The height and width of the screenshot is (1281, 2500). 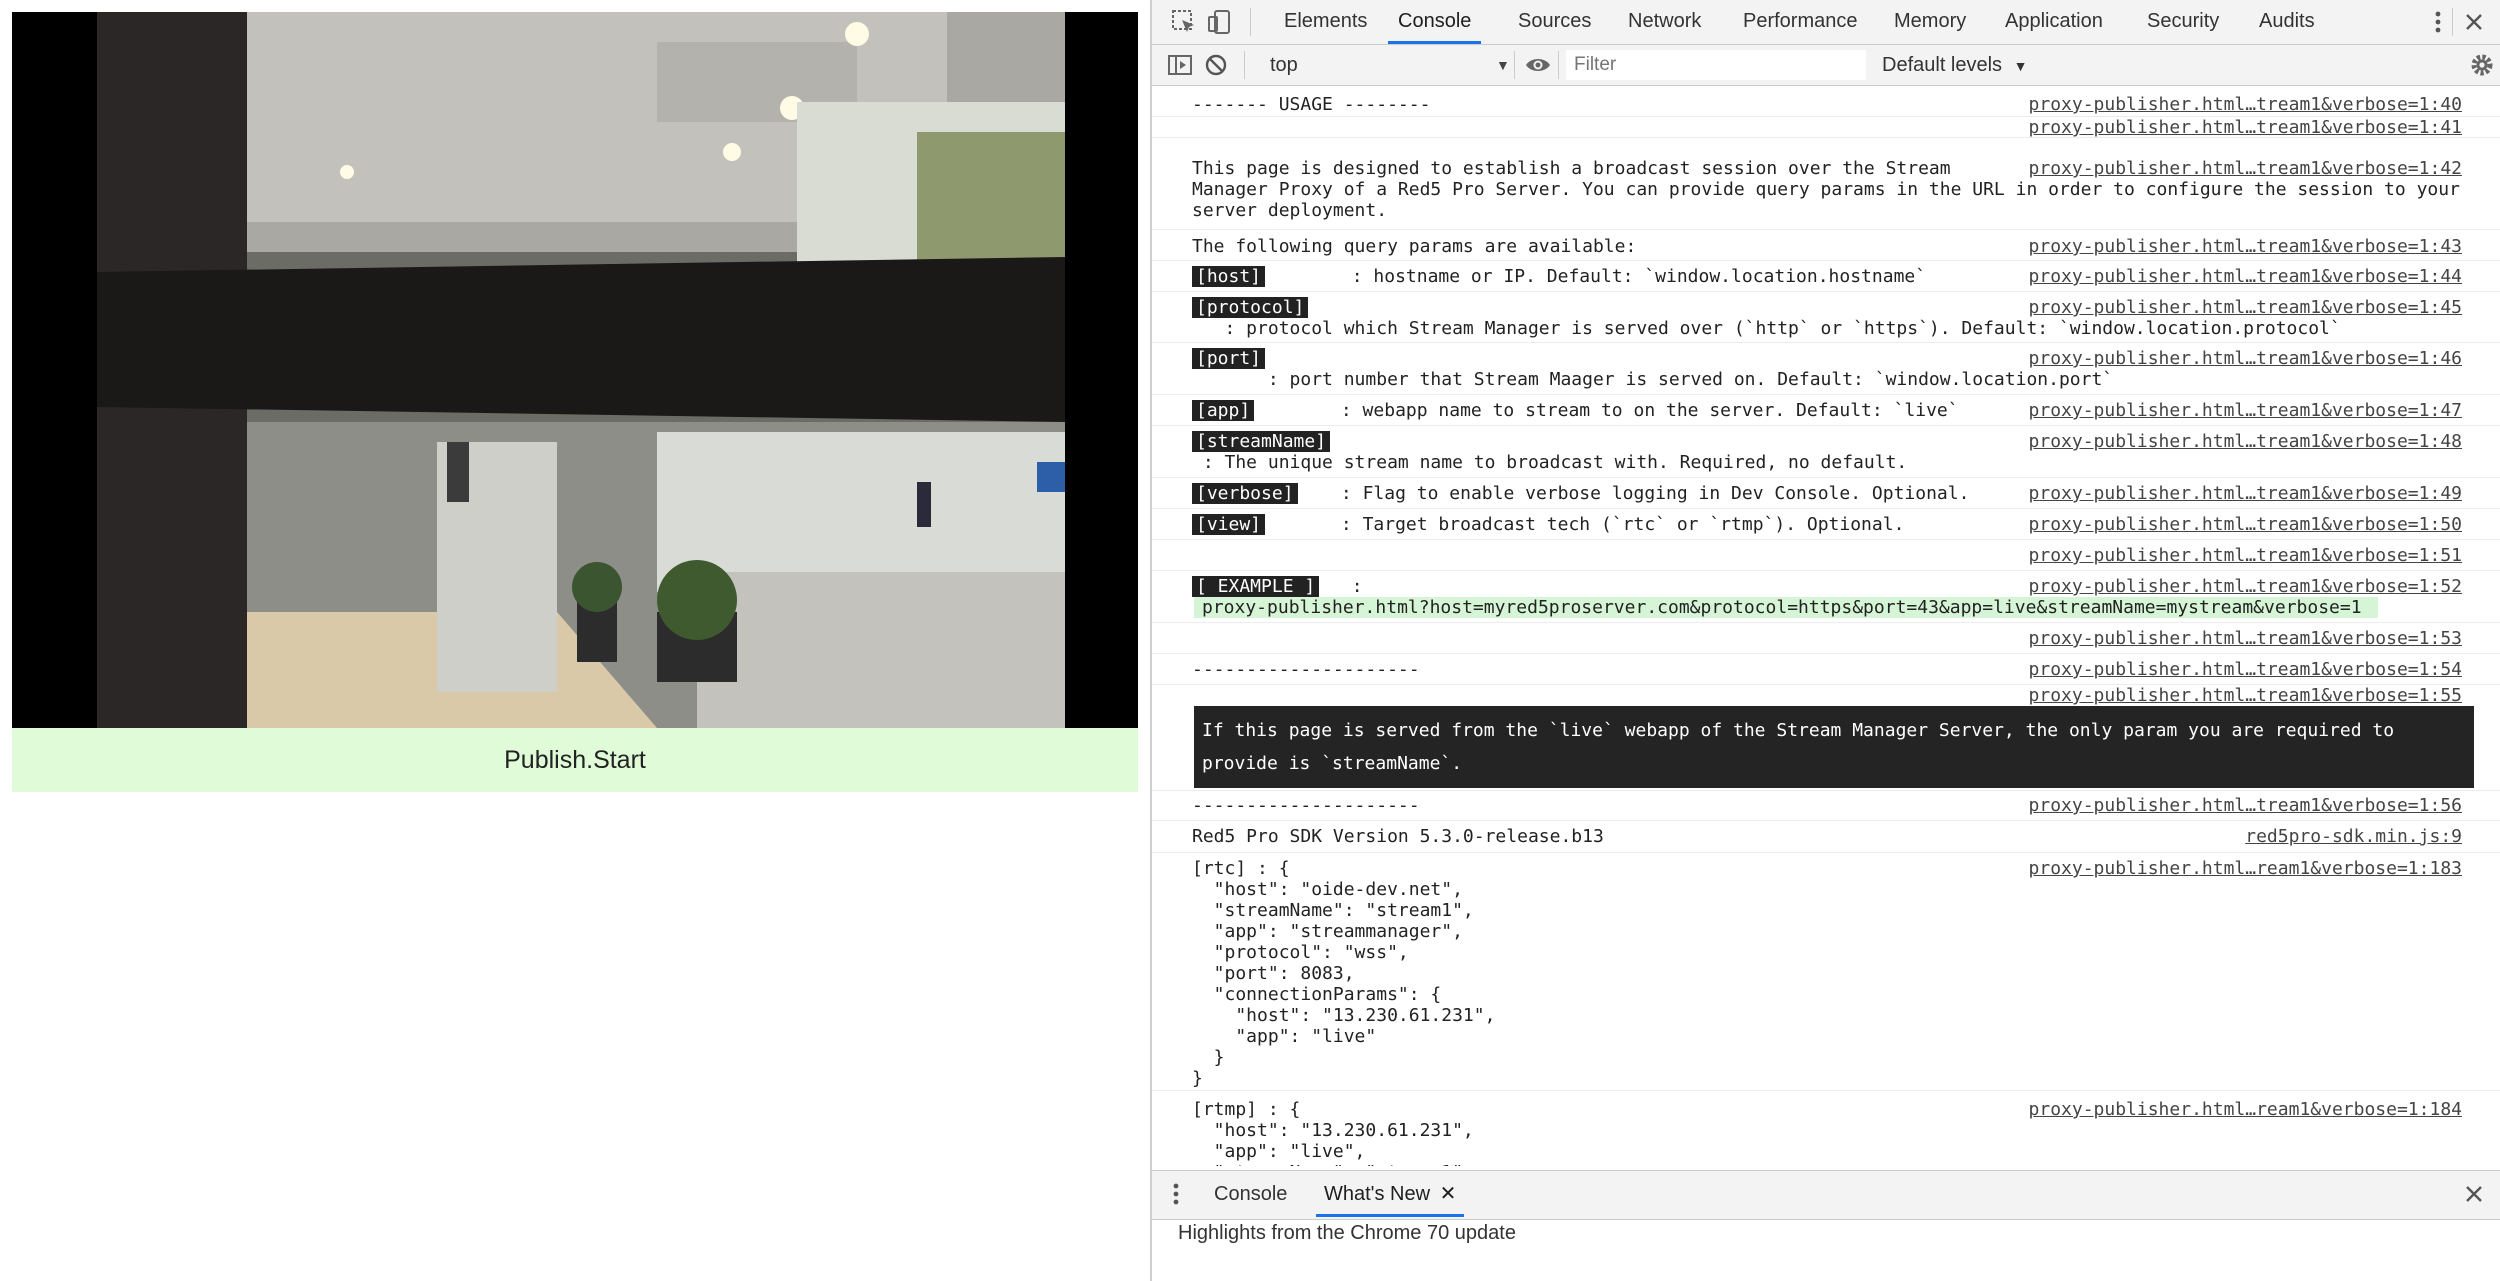 I want to click on source-link: proxy-publisher.html…tream1&verbose=1:44, so click(x=2245, y=276).